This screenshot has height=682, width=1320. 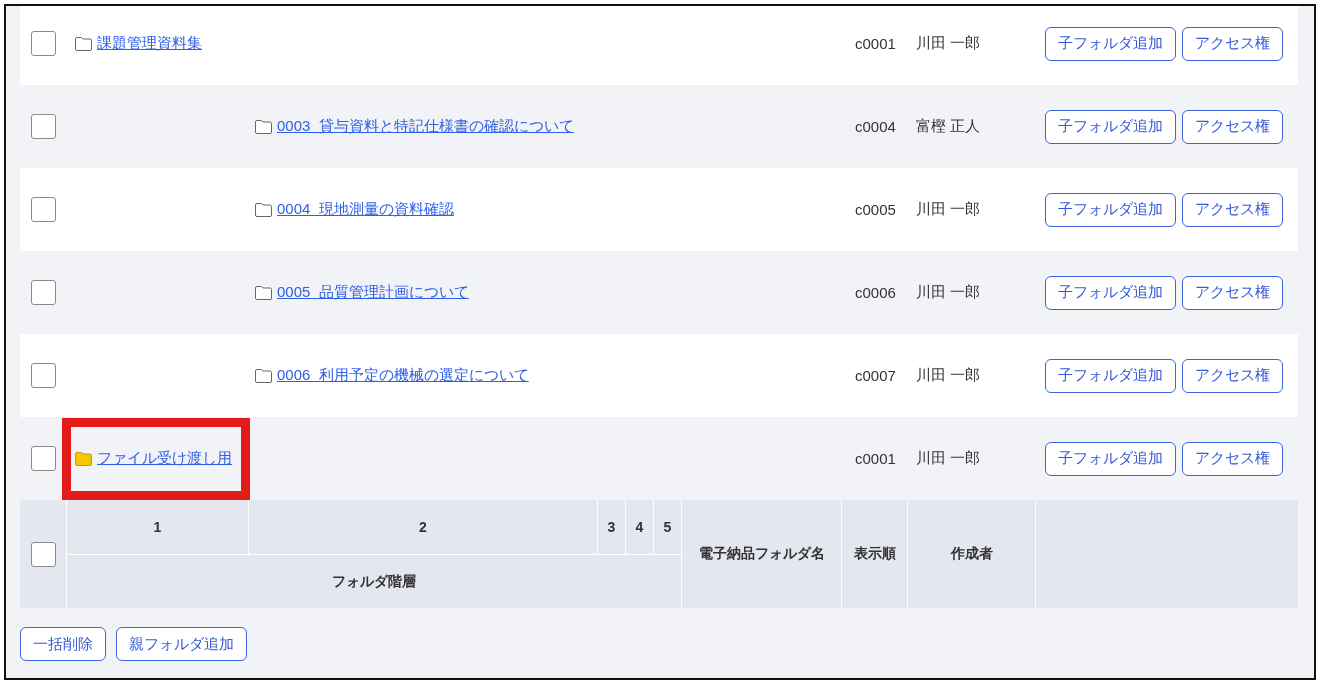 I want to click on column-header: 作成者, so click(x=971, y=554).